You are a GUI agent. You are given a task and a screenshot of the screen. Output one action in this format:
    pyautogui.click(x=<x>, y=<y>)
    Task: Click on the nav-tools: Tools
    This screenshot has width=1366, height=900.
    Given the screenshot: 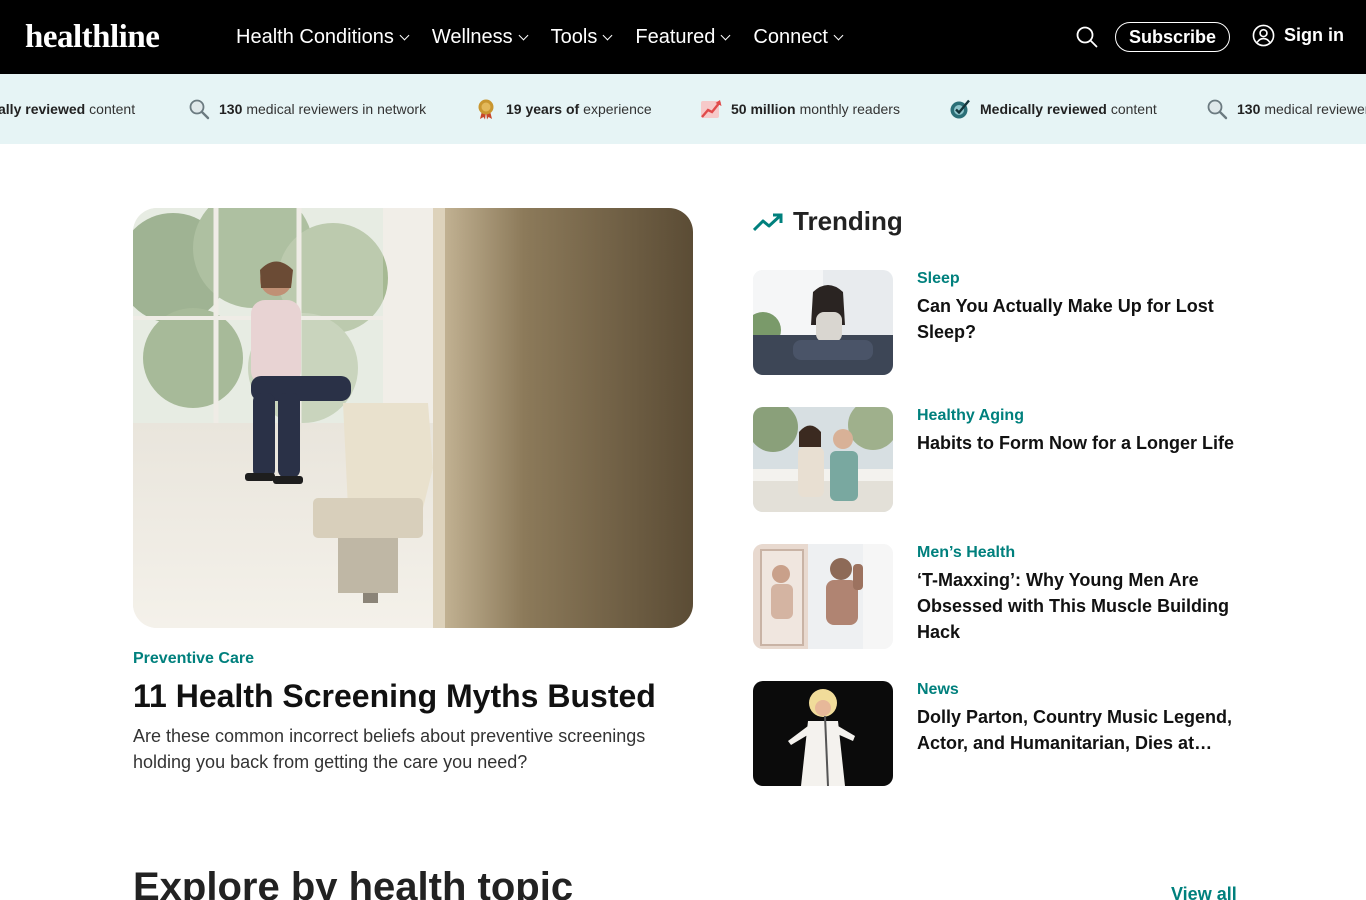 What is the action you would take?
    pyautogui.click(x=581, y=37)
    